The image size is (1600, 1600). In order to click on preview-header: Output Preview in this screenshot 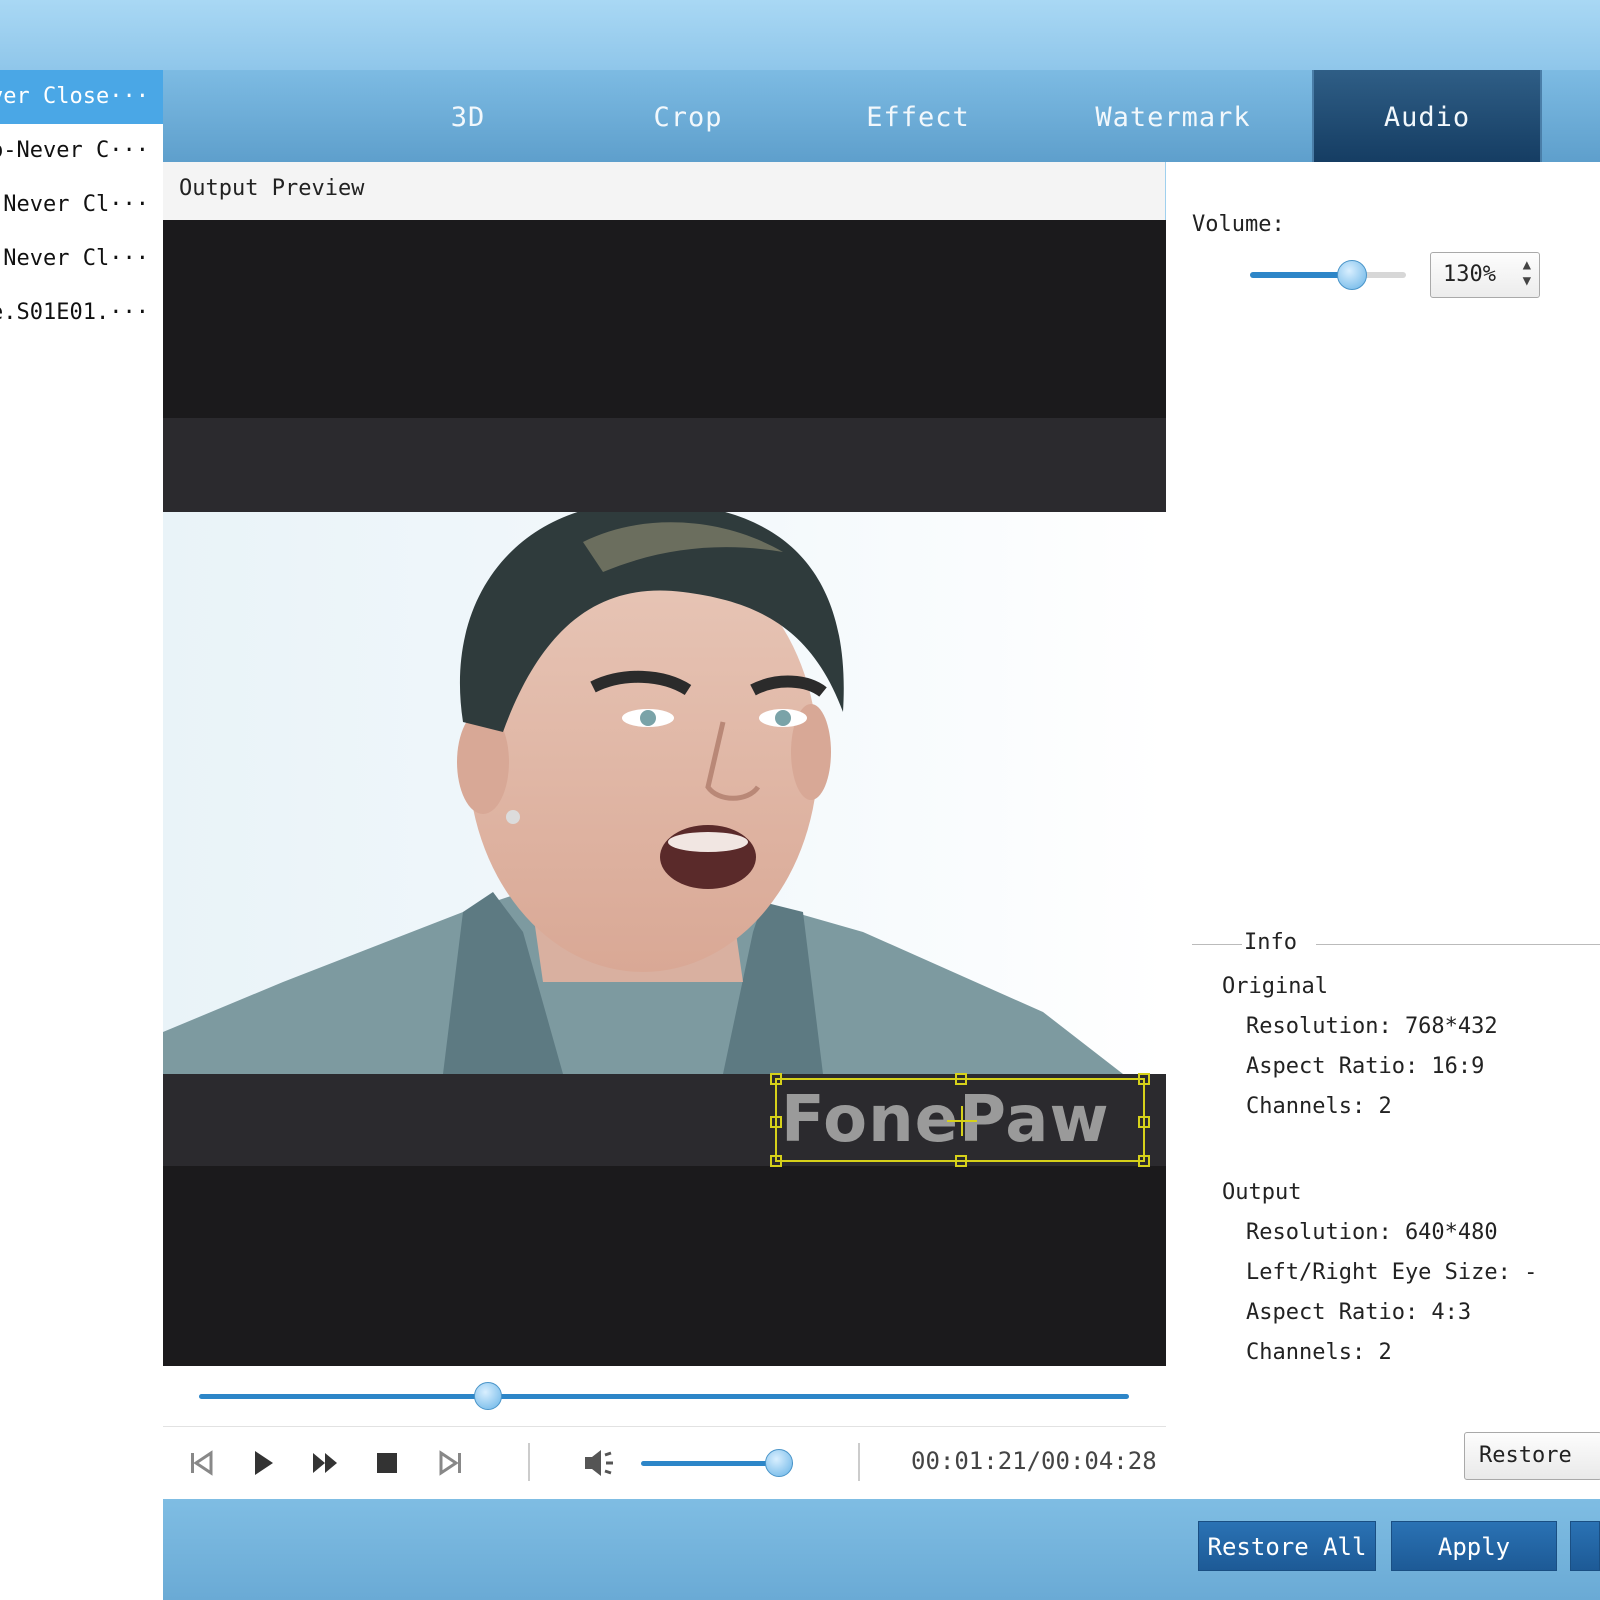, I will do `click(664, 191)`.